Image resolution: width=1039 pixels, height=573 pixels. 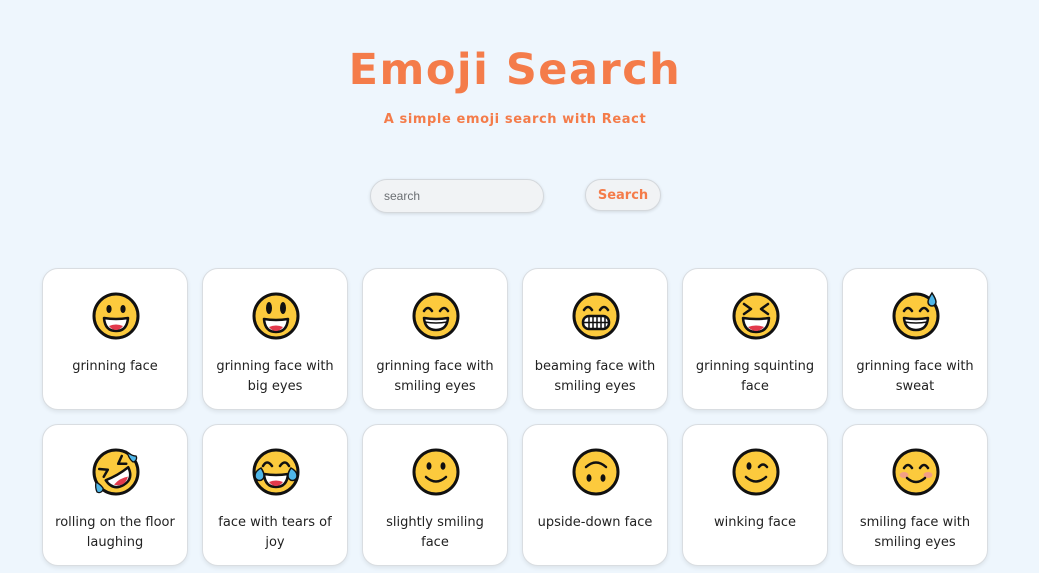 What do you see at coordinates (275, 532) in the screenshot?
I see `emoji-label: face with tears of joy` at bounding box center [275, 532].